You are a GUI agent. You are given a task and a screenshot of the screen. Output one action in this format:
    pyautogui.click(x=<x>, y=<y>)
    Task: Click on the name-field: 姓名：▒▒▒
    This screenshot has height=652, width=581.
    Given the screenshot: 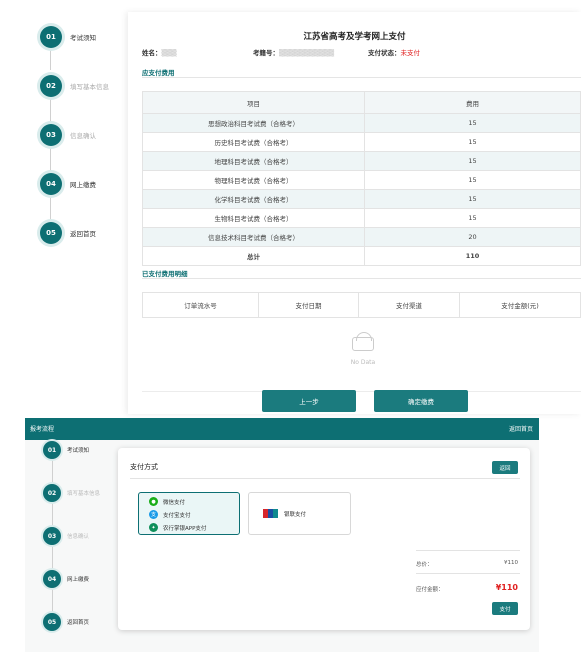 What is the action you would take?
    pyautogui.click(x=159, y=52)
    